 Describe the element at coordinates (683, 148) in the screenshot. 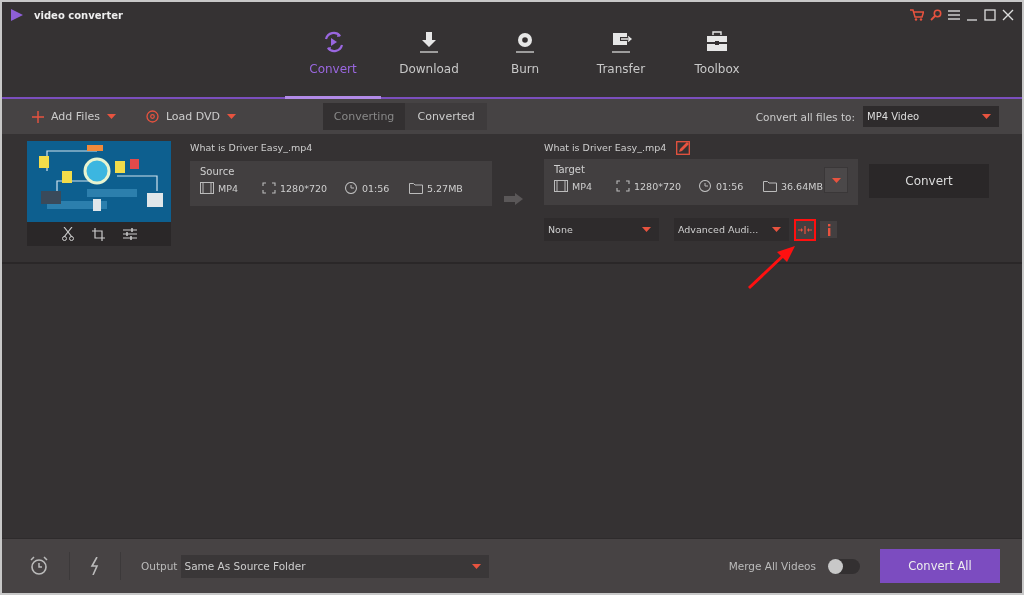

I see `edit-icon` at that location.